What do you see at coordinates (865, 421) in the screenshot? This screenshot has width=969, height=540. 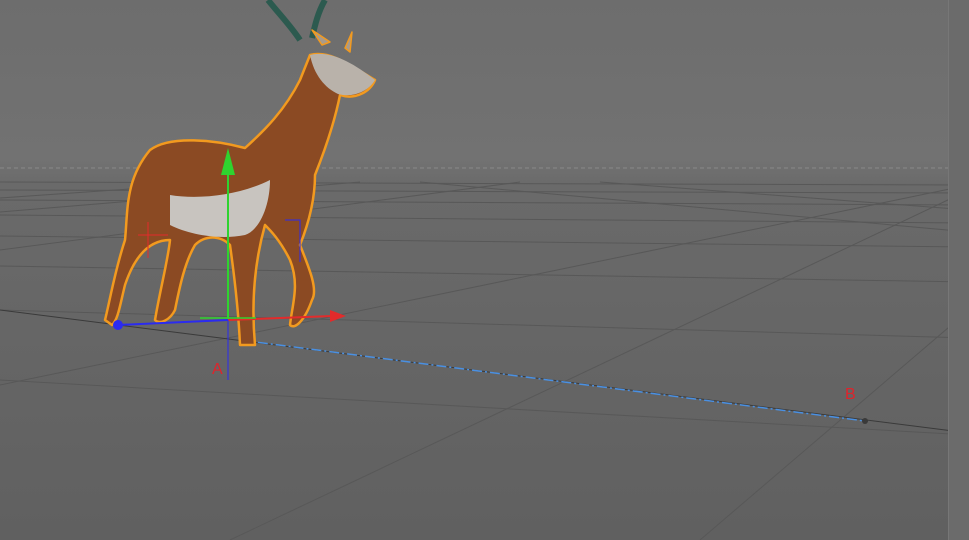 I see `point-marker-icon` at bounding box center [865, 421].